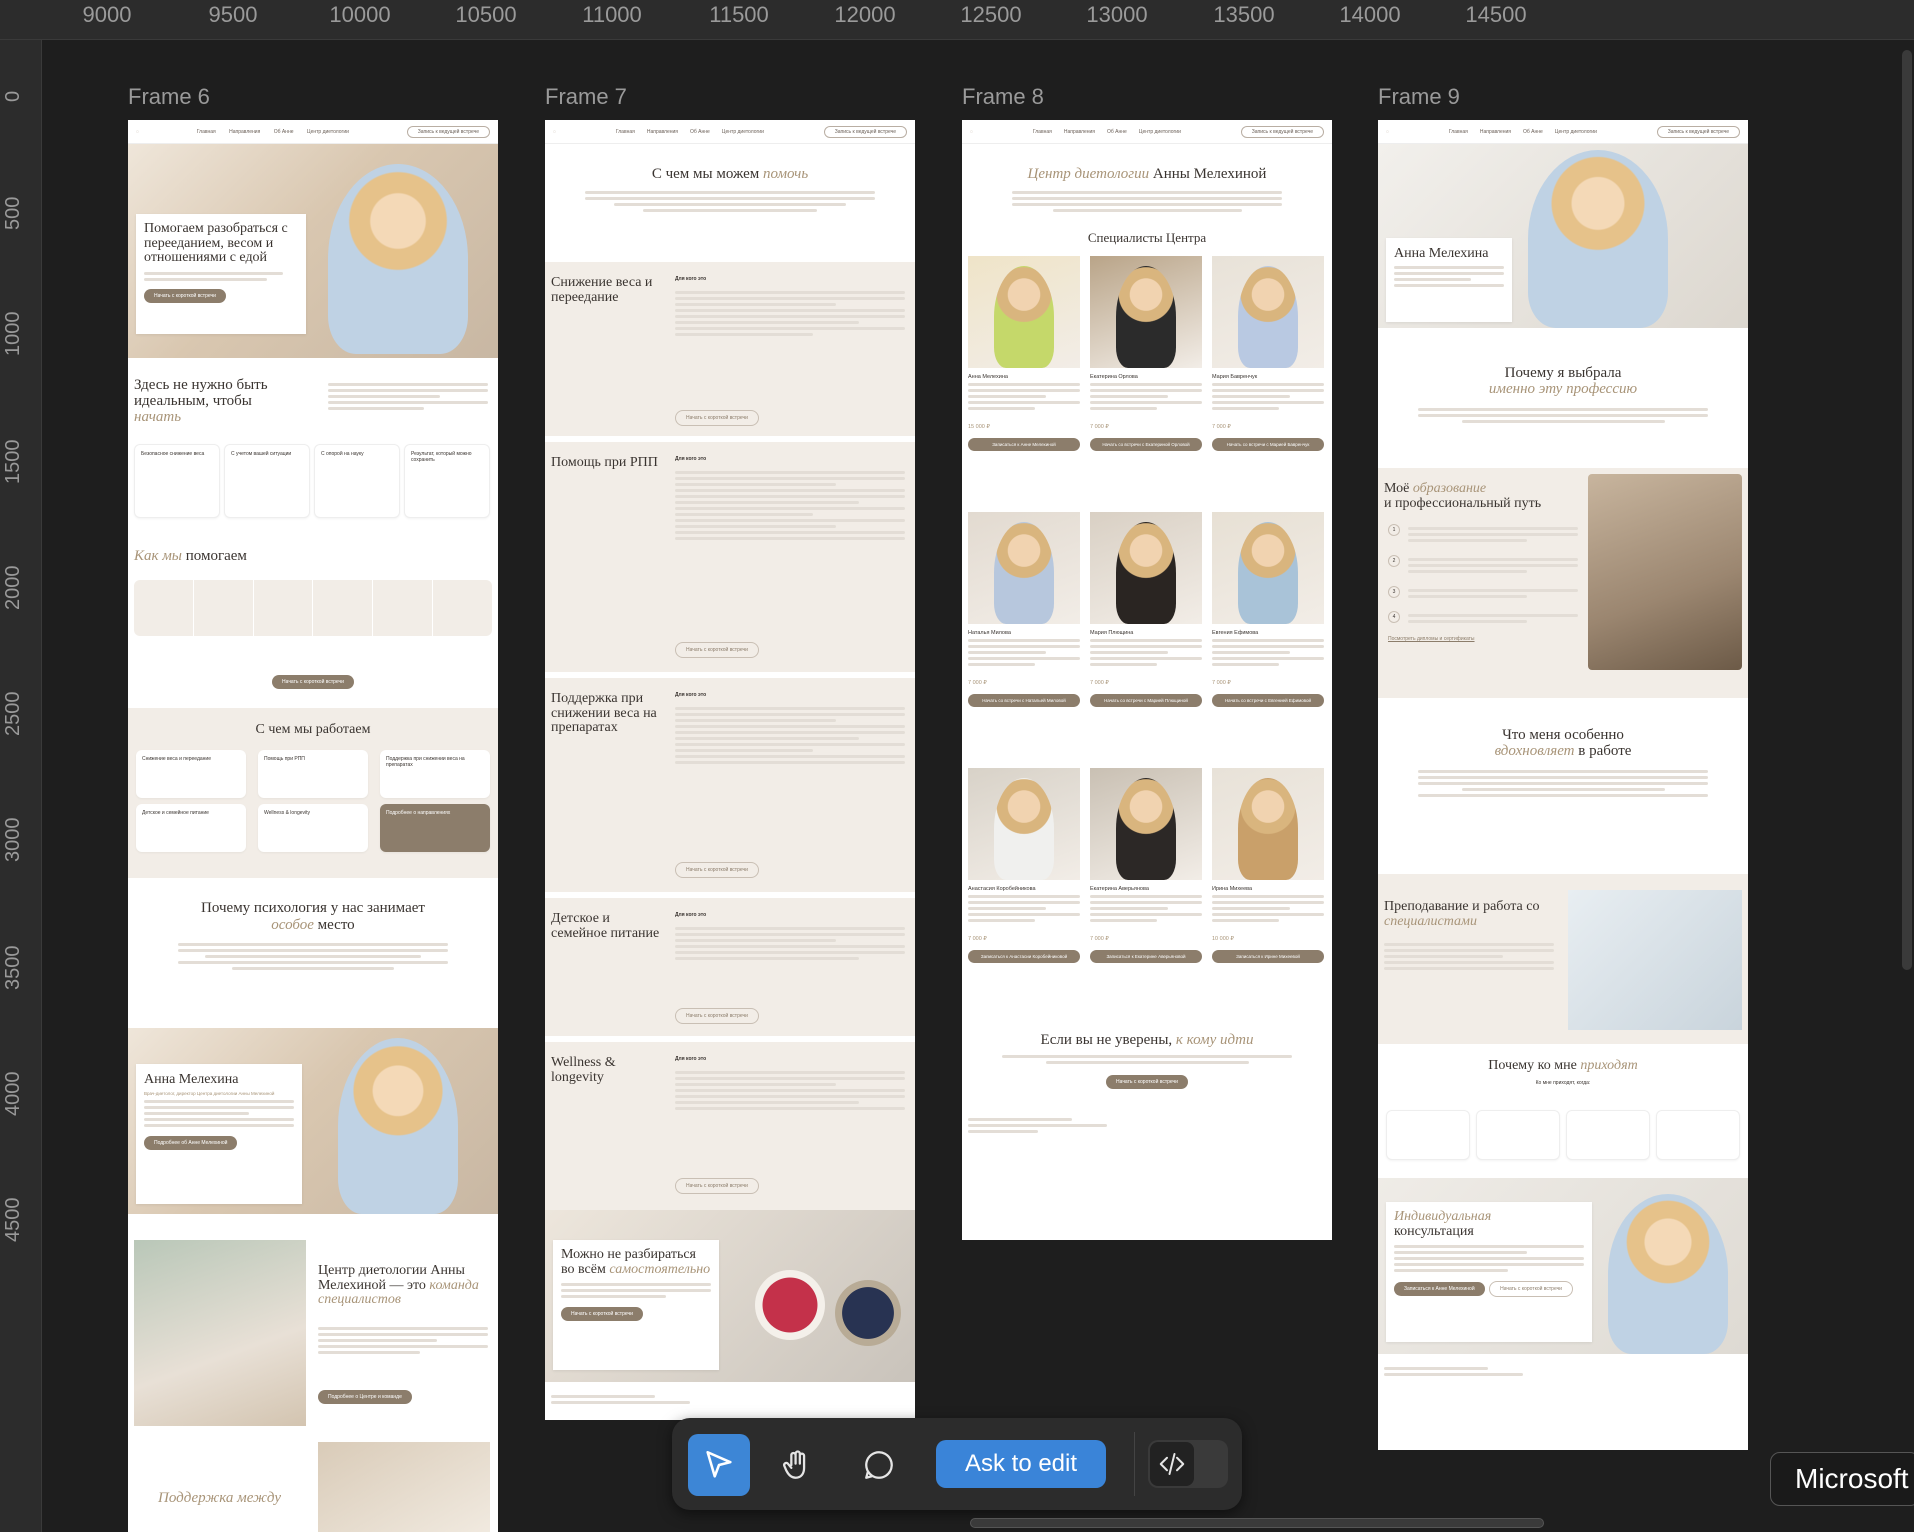  Describe the element at coordinates (1134, 1464) in the screenshot. I see `toolbar-divider` at that location.